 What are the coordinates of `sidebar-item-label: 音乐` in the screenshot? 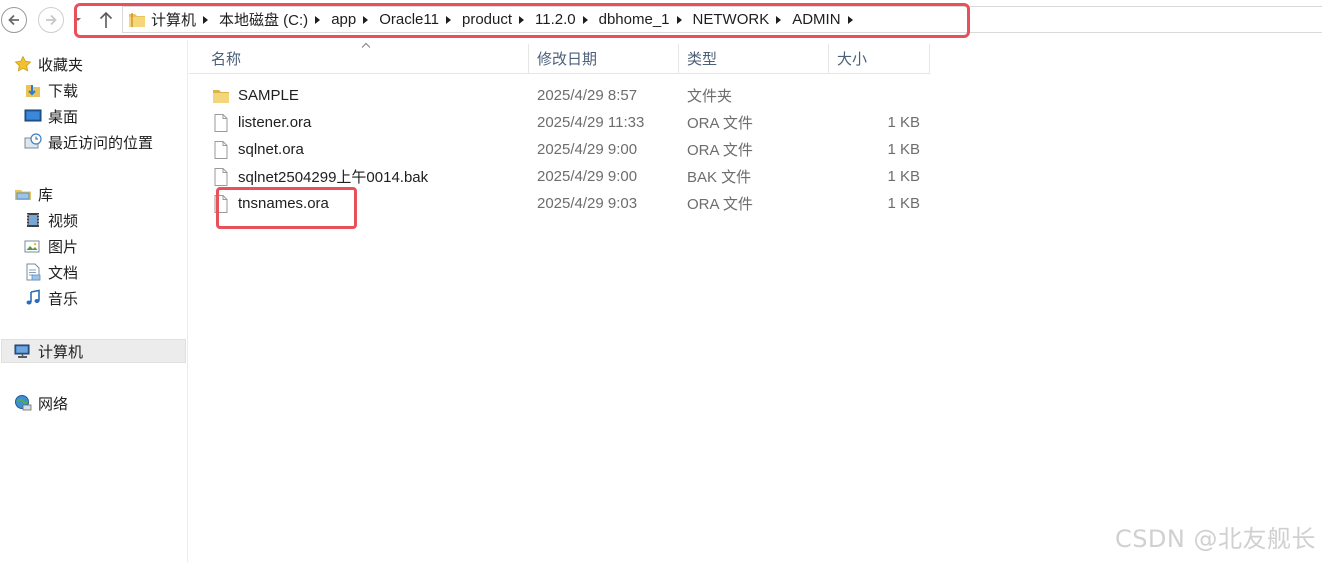 It's located at (63, 299).